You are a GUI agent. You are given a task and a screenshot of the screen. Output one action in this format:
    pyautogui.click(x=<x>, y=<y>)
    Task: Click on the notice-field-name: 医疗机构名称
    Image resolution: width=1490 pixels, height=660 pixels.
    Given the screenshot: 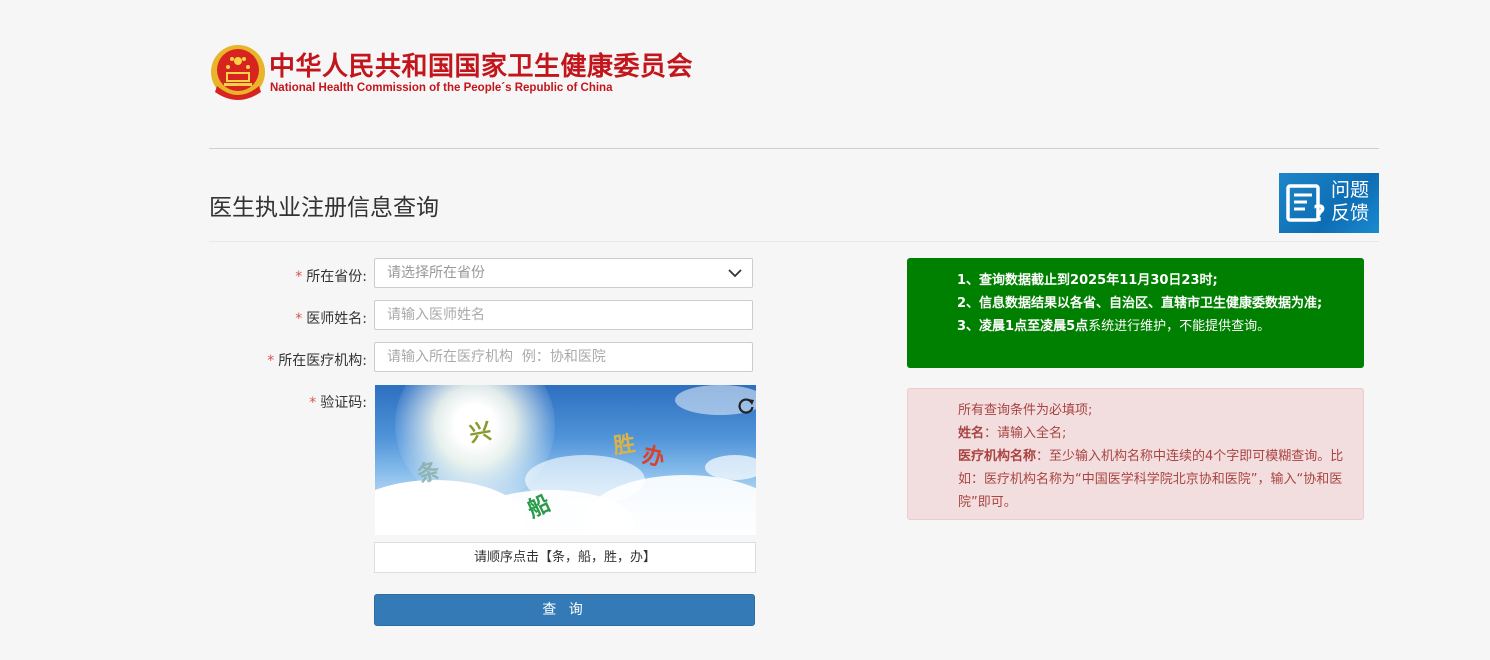 What is the action you would take?
    pyautogui.click(x=997, y=456)
    